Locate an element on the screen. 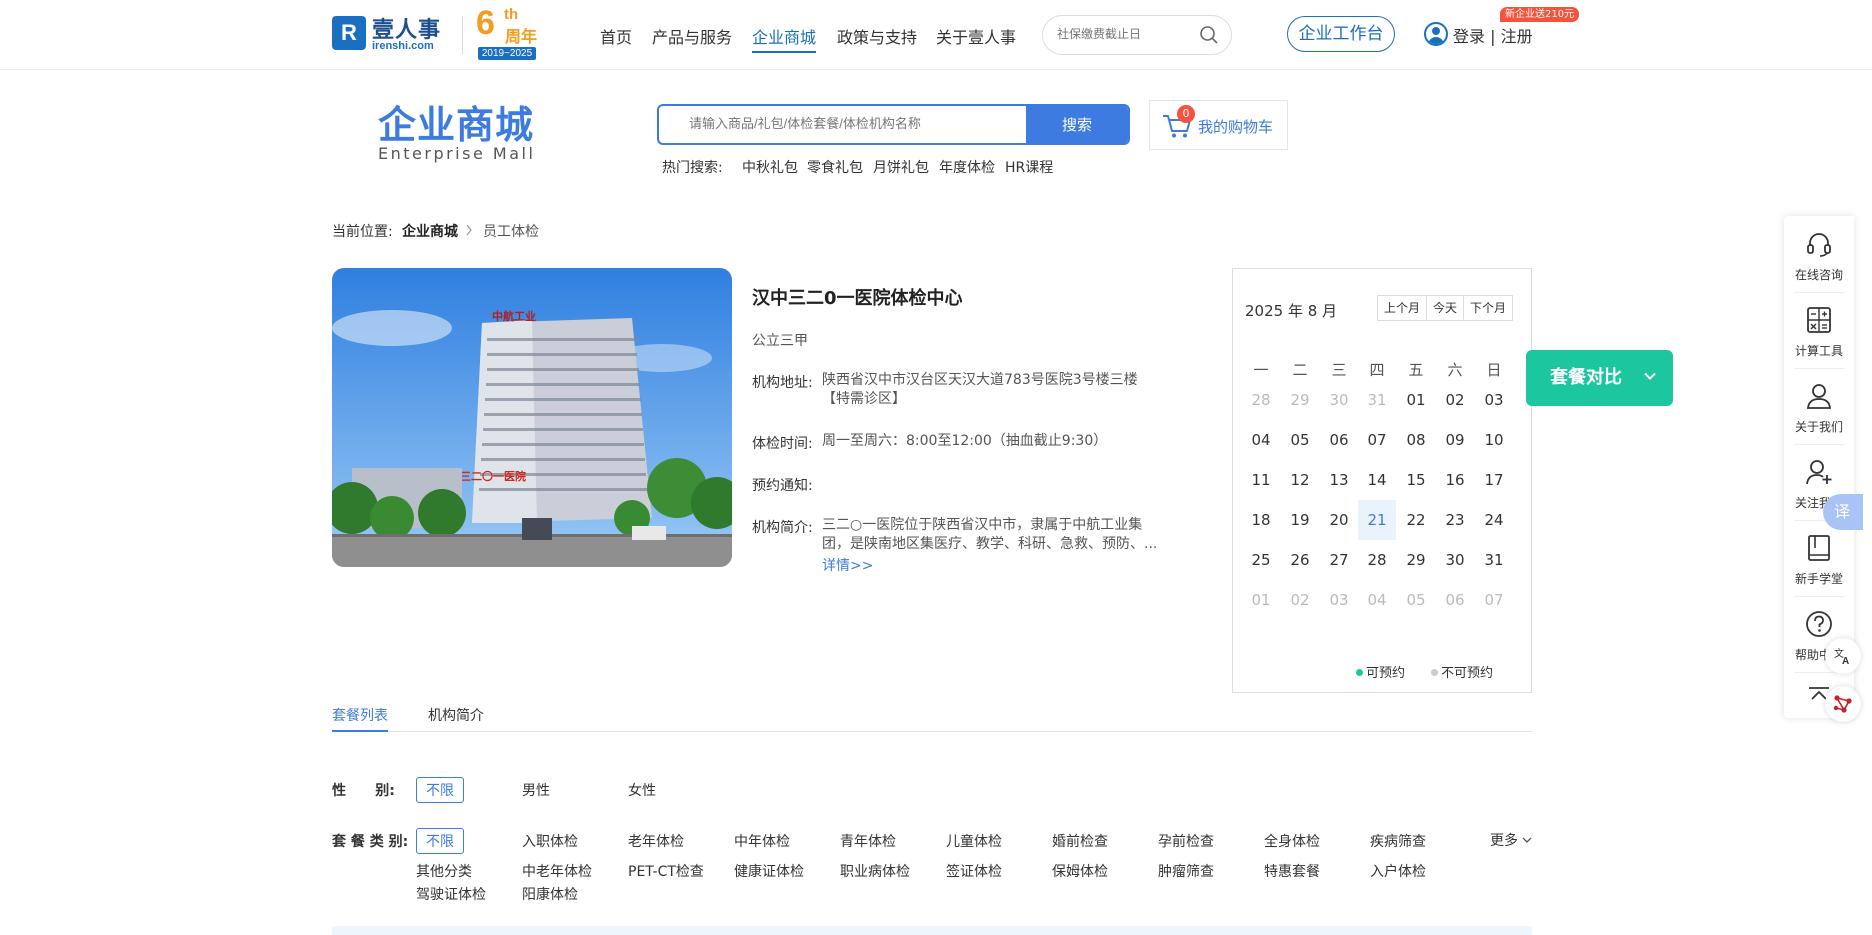 This screenshot has width=1872, height=935. enterprise-workbench-button: 企业工作台 is located at coordinates (1341, 34).